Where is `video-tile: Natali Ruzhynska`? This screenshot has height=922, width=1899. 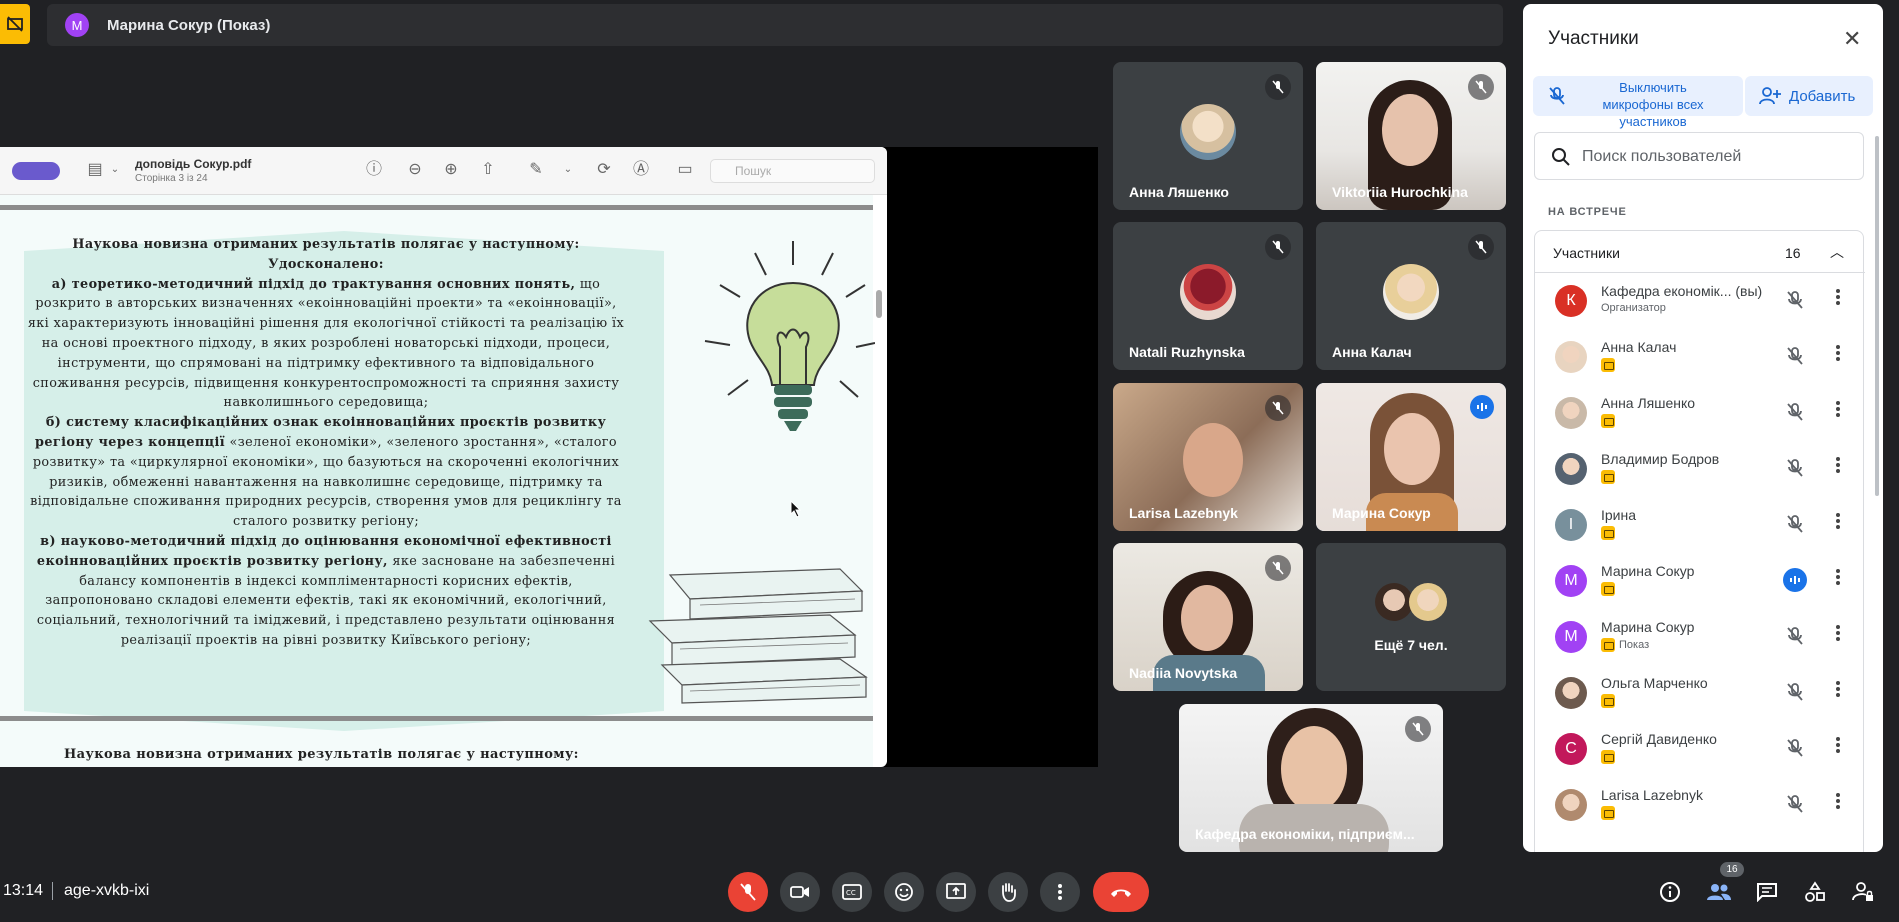 video-tile: Natali Ruzhynska is located at coordinates (1208, 296).